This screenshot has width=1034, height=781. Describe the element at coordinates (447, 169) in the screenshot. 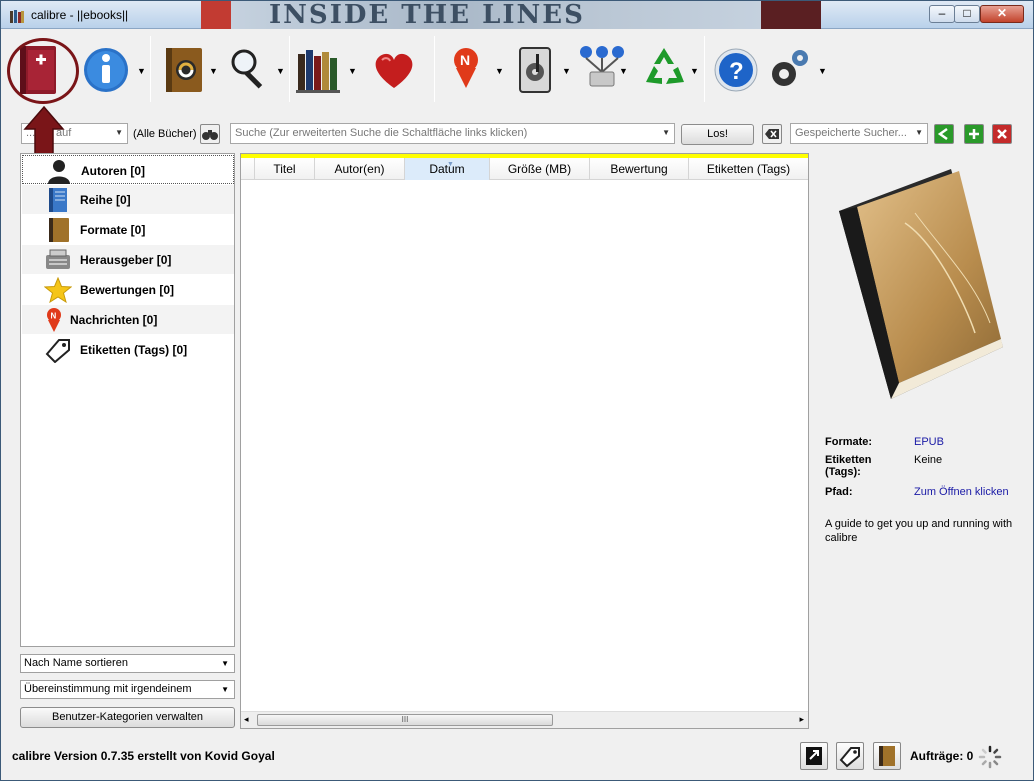

I see `column-header-date: ▼ Datum` at that location.